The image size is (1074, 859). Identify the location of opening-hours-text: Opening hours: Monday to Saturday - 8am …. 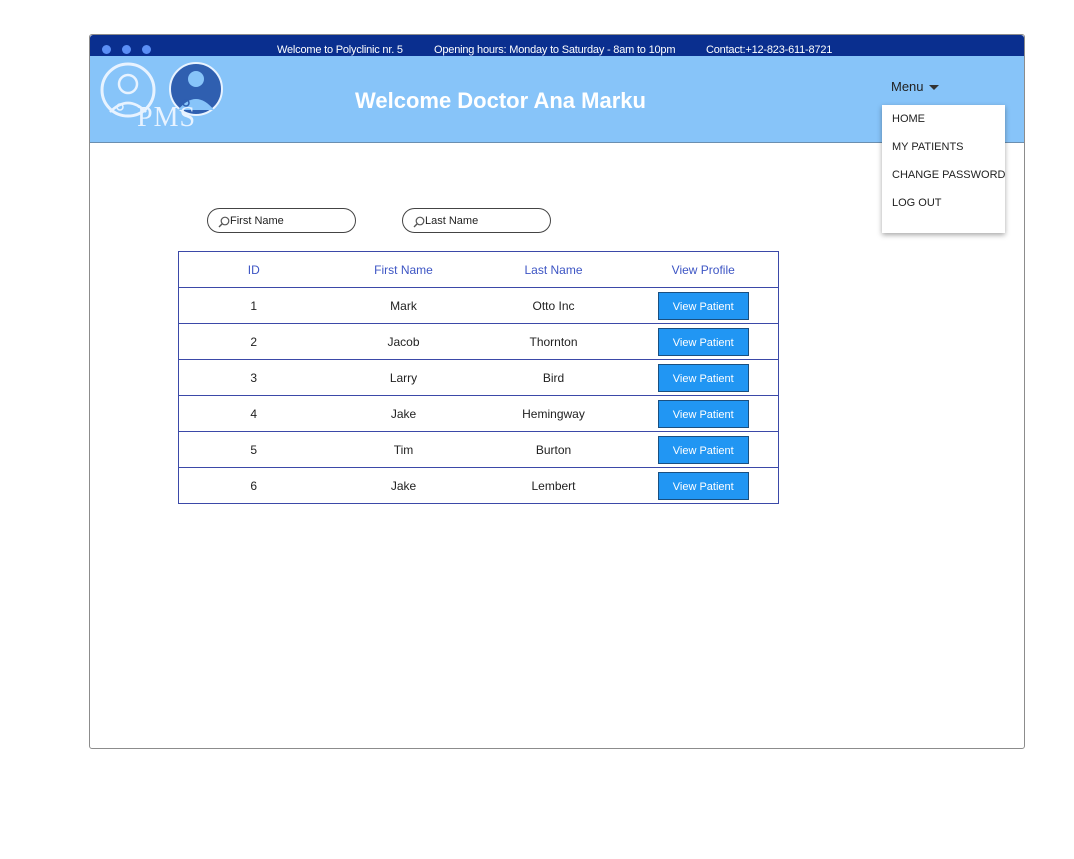
(555, 50).